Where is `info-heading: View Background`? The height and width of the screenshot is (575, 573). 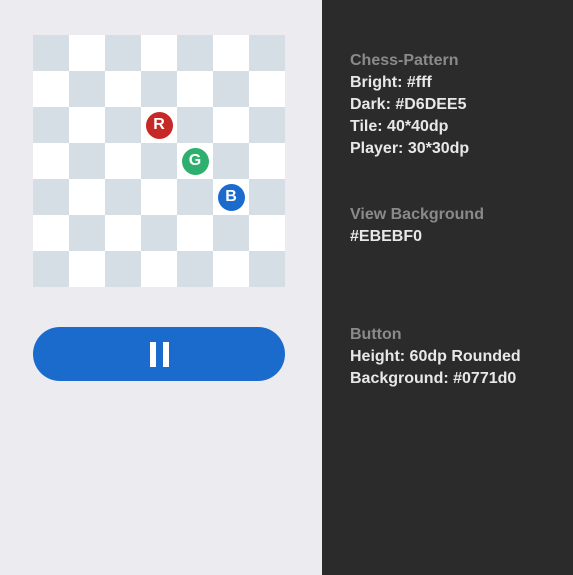 info-heading: View Background is located at coordinates (417, 214).